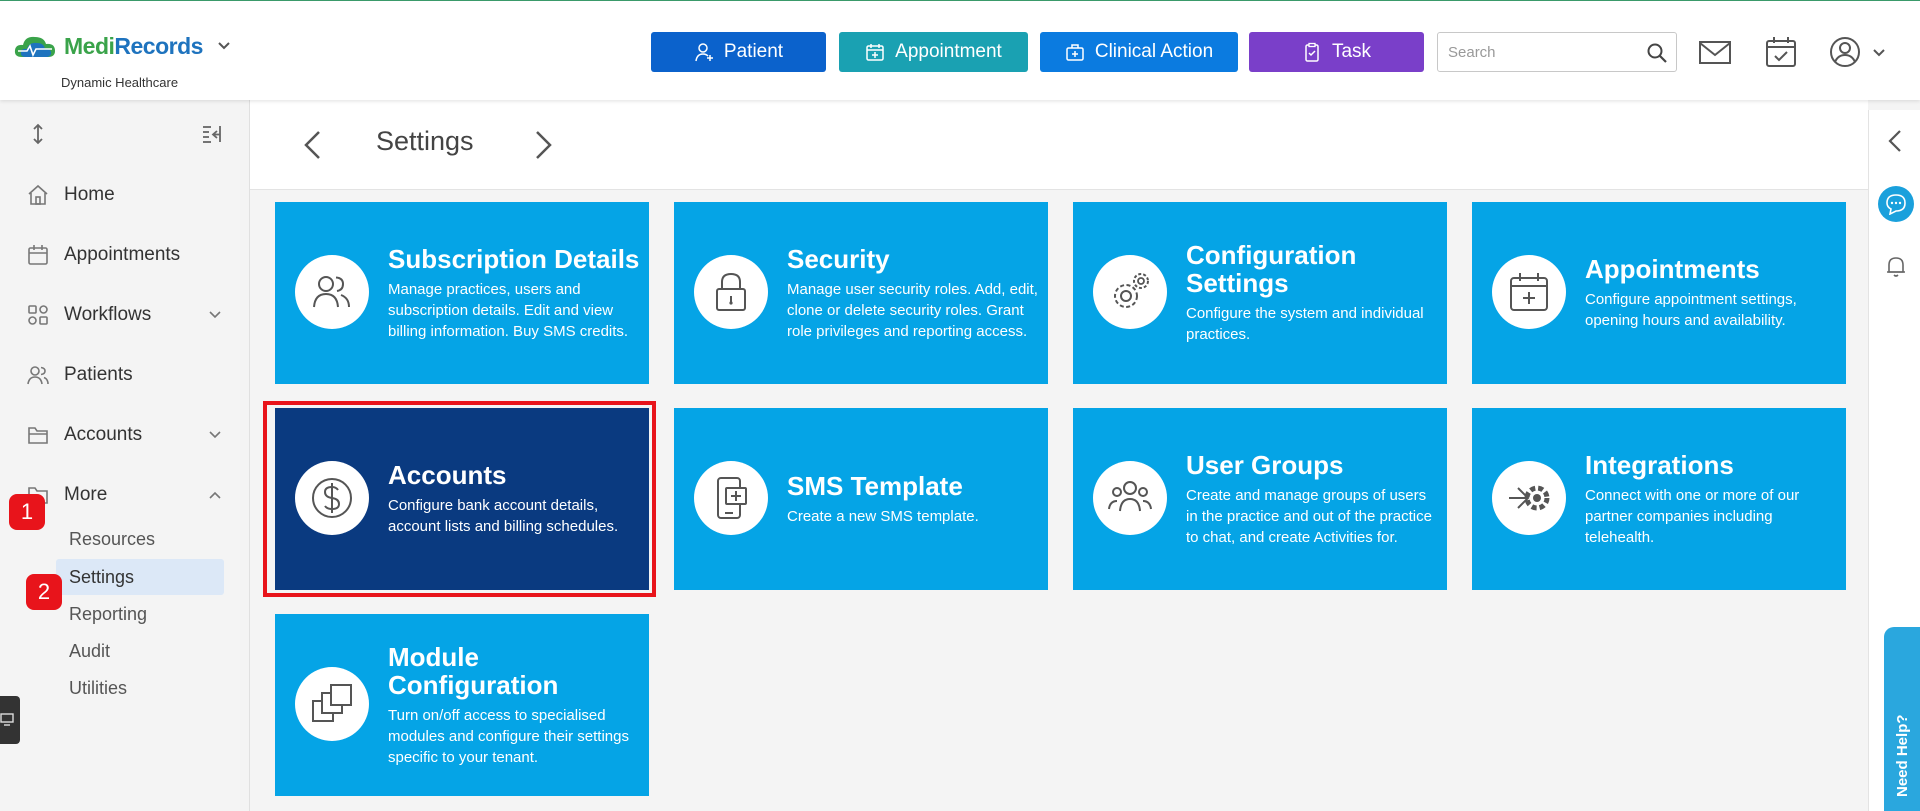 The width and height of the screenshot is (1920, 811). What do you see at coordinates (514, 258) in the screenshot?
I see `tile-title: Subscription Details` at bounding box center [514, 258].